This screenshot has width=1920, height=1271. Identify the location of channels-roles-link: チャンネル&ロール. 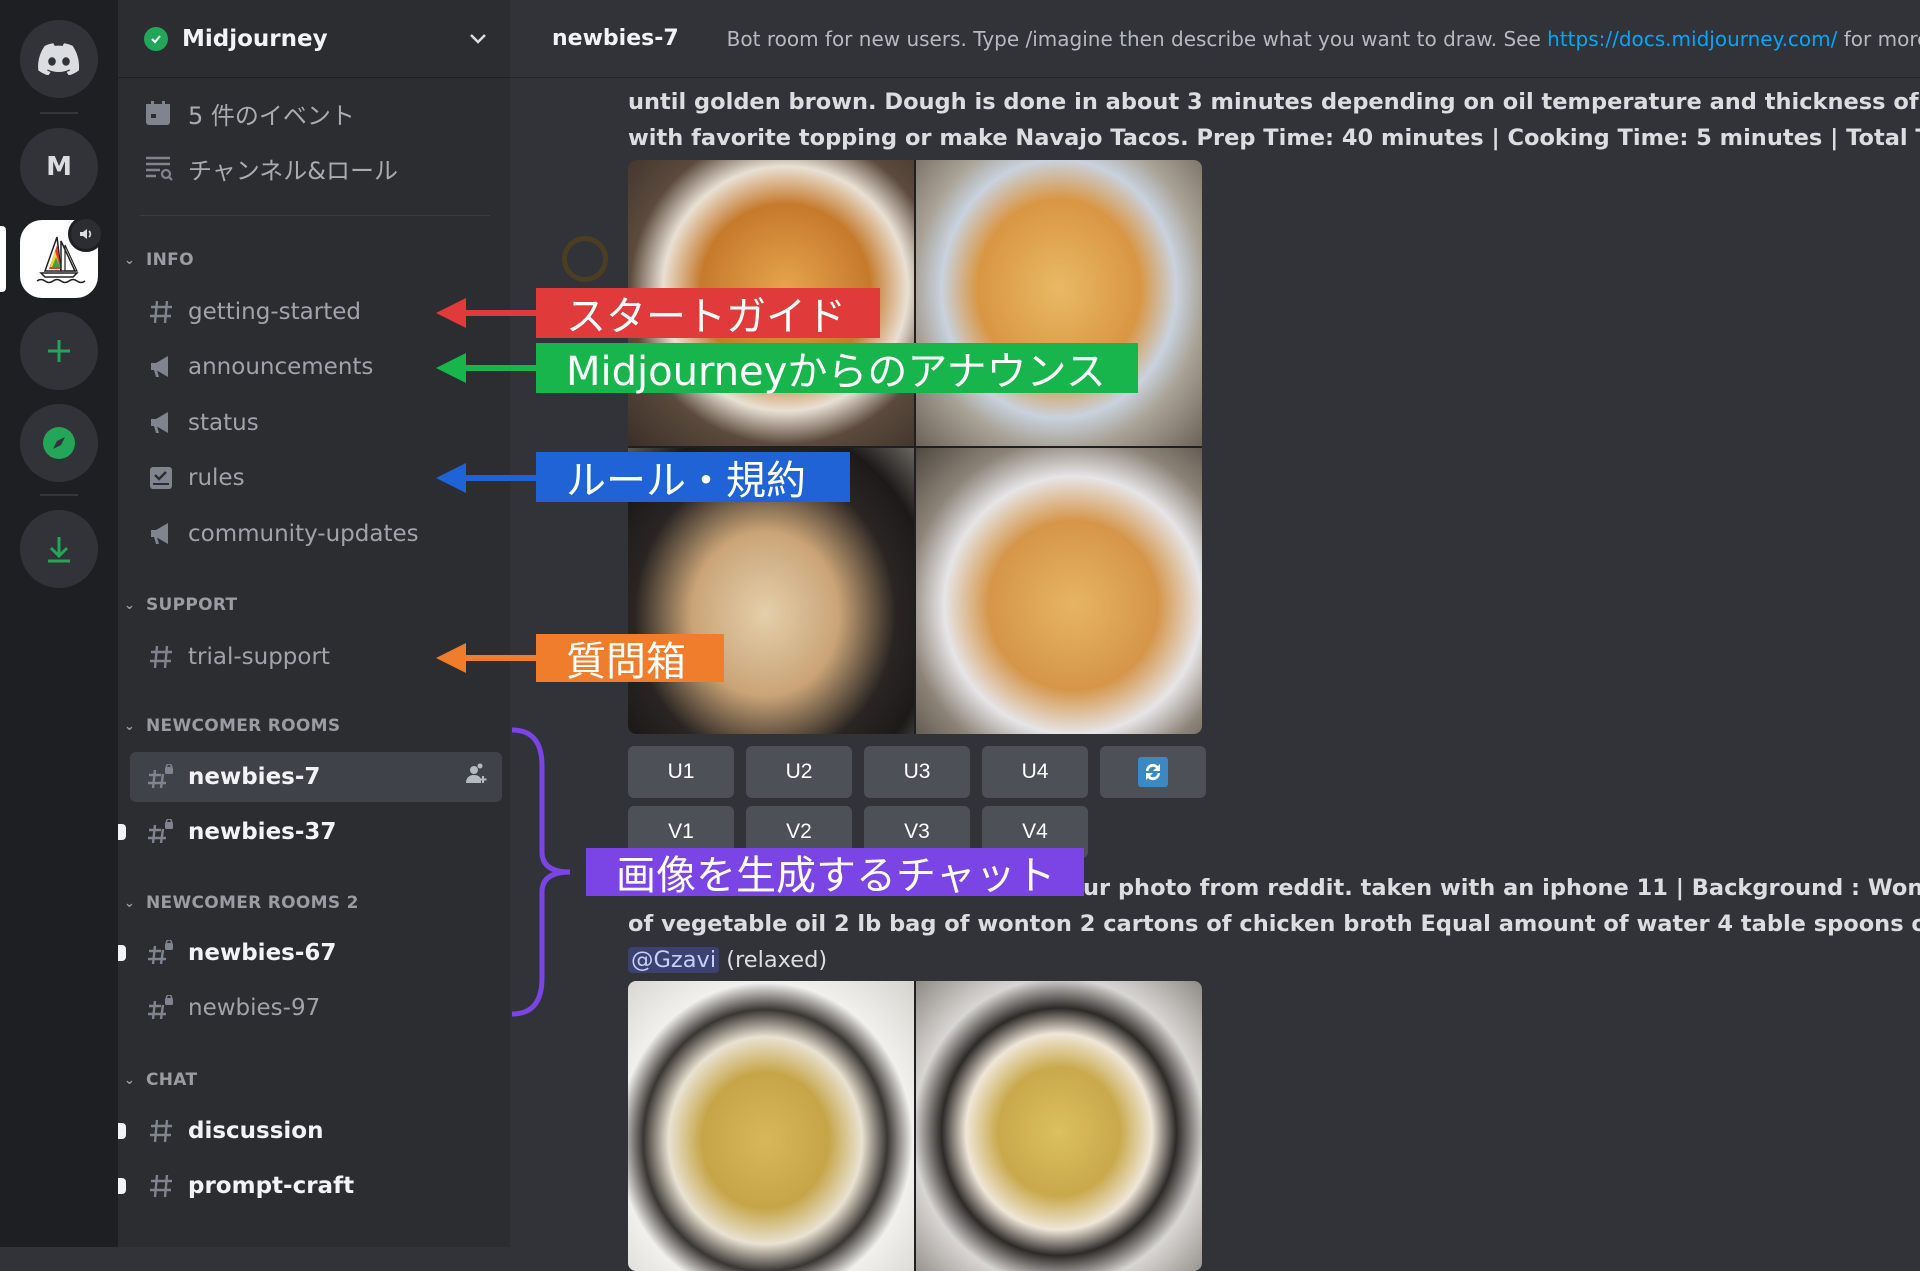
(271, 168).